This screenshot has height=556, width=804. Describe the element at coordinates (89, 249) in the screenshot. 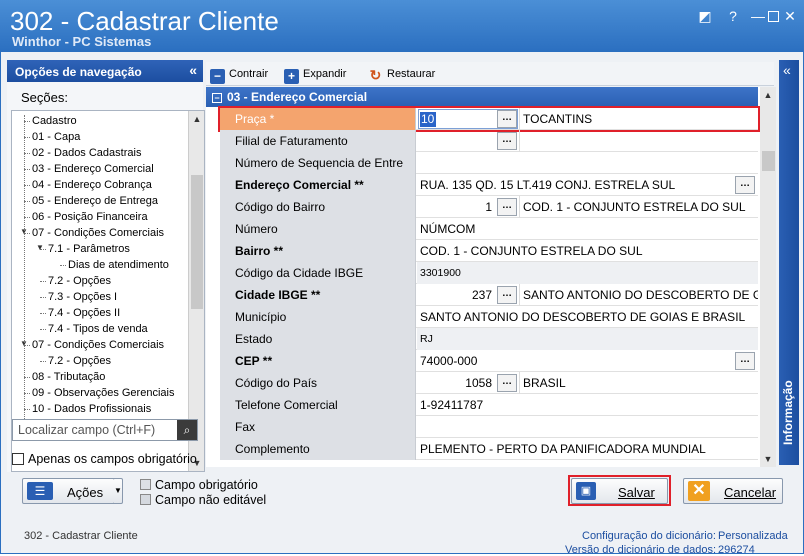

I see `sidebar-item: 7.1 - Parâmetros` at that location.